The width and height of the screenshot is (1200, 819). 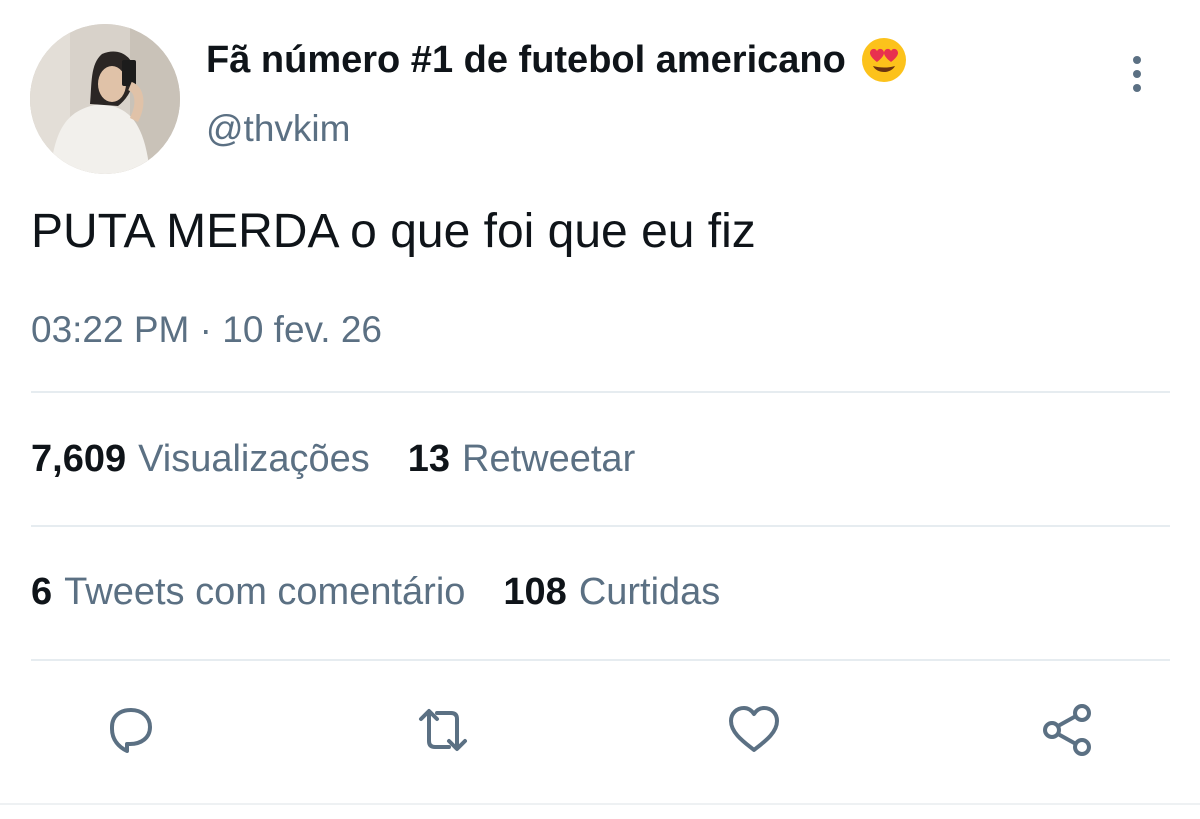 I want to click on like-button, so click(x=754, y=730).